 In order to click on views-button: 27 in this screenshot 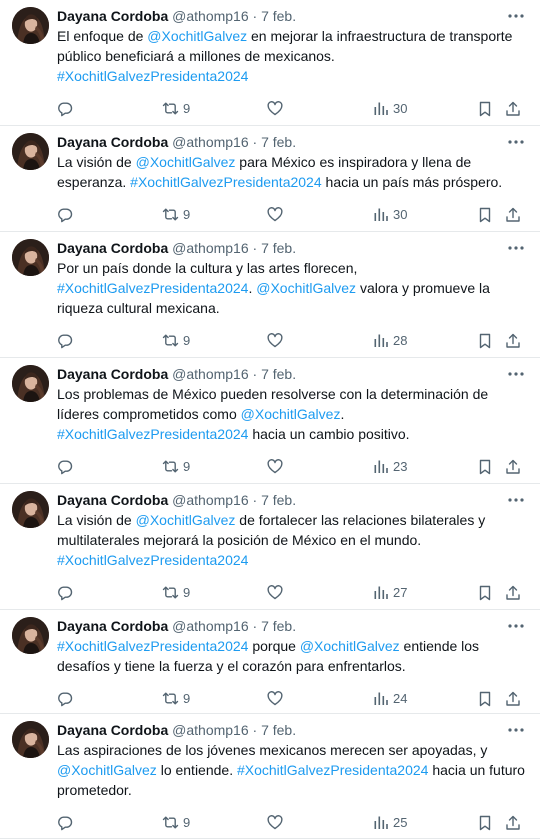, I will do `click(390, 592)`.